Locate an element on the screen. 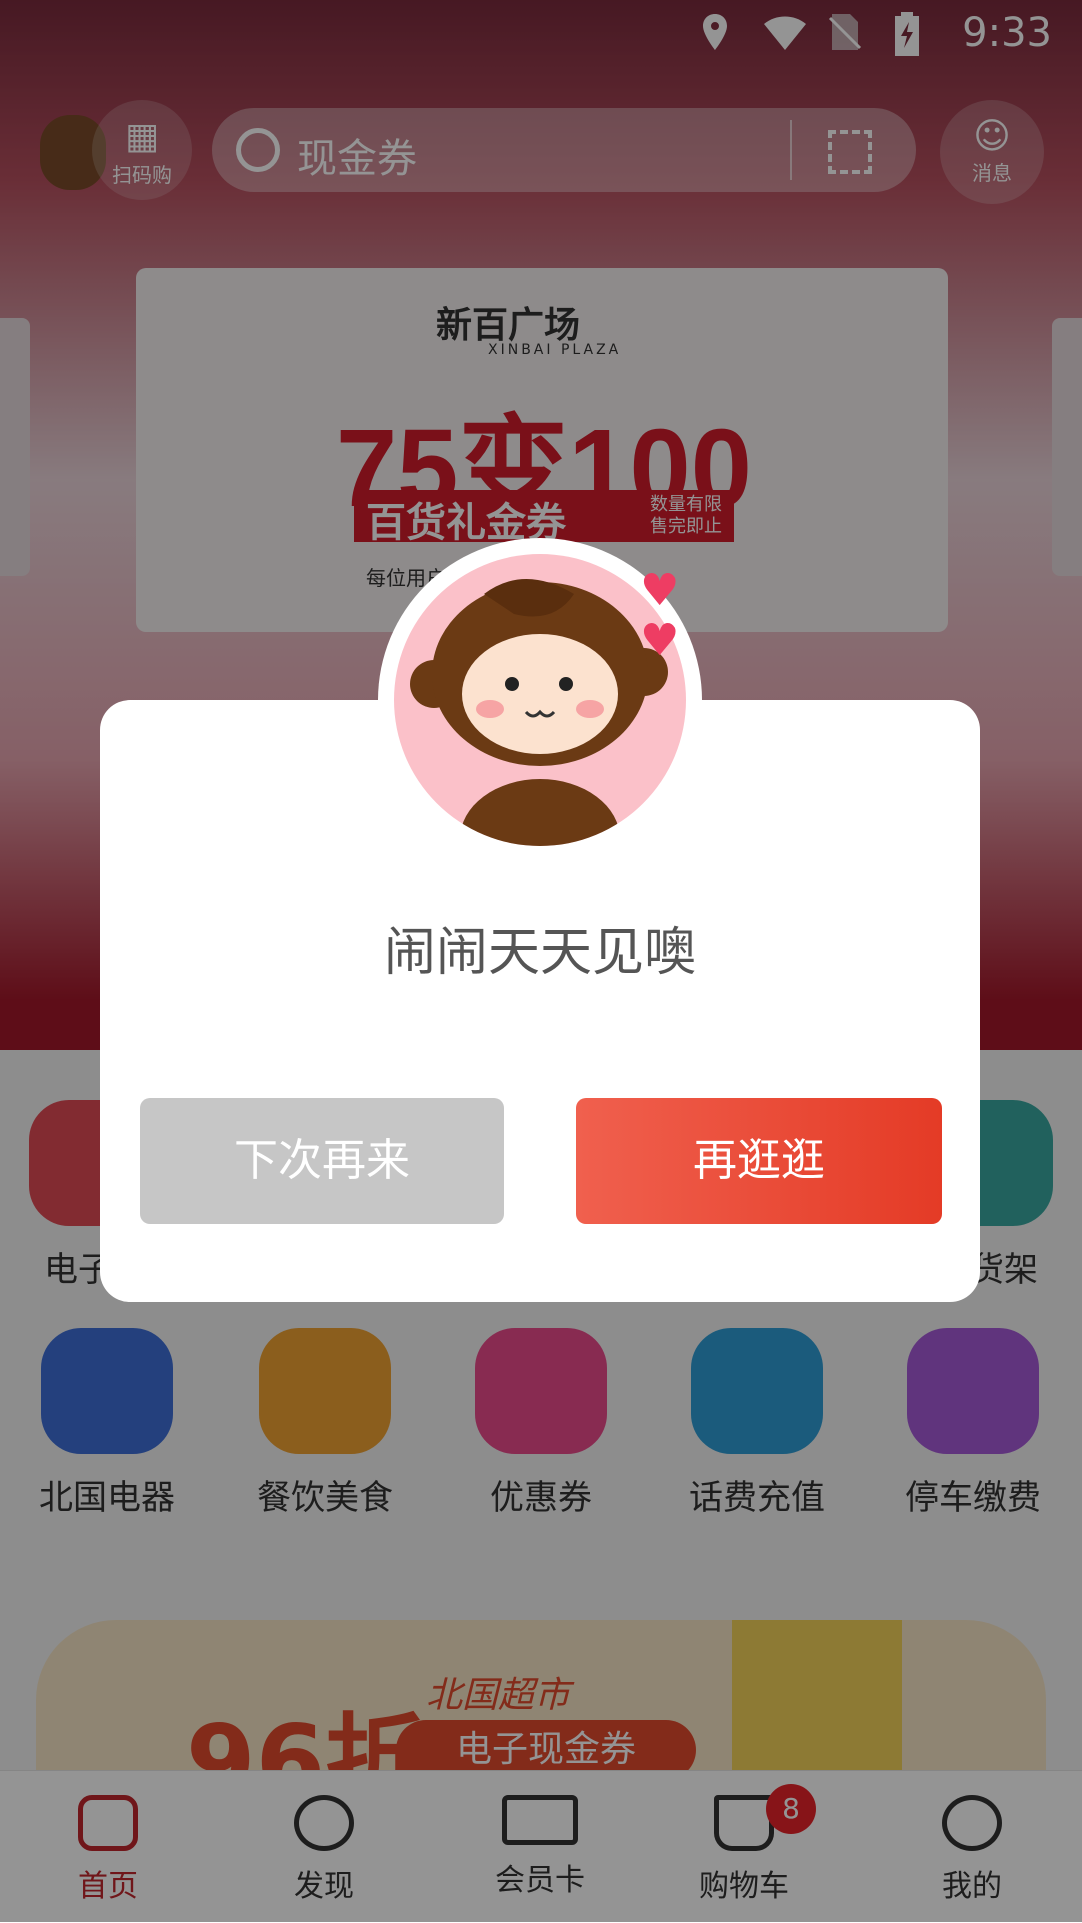  cancel-button: 下次再来 is located at coordinates (322, 1161).